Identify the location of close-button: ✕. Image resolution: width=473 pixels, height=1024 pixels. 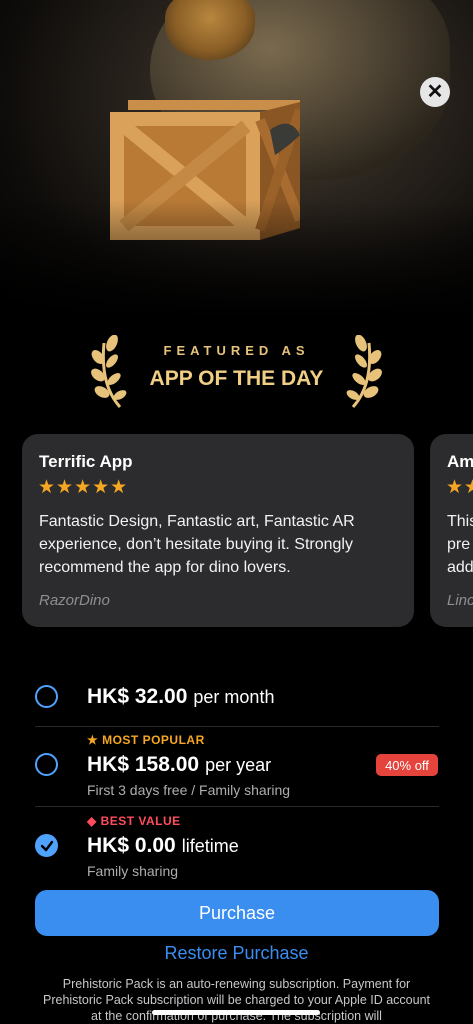
(435, 92).